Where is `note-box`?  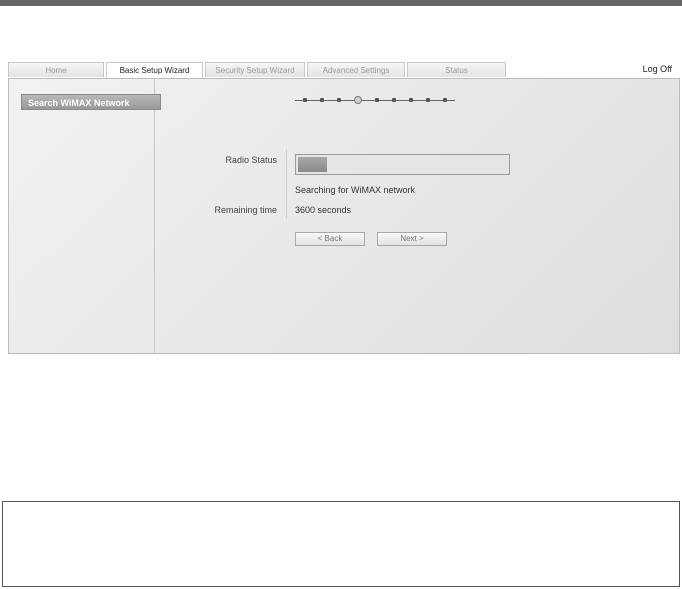 note-box is located at coordinates (341, 544).